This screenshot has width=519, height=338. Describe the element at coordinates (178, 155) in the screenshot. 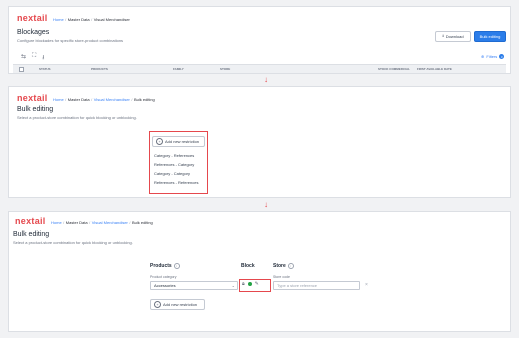

I see `menu-item-category-references: Category - References` at that location.